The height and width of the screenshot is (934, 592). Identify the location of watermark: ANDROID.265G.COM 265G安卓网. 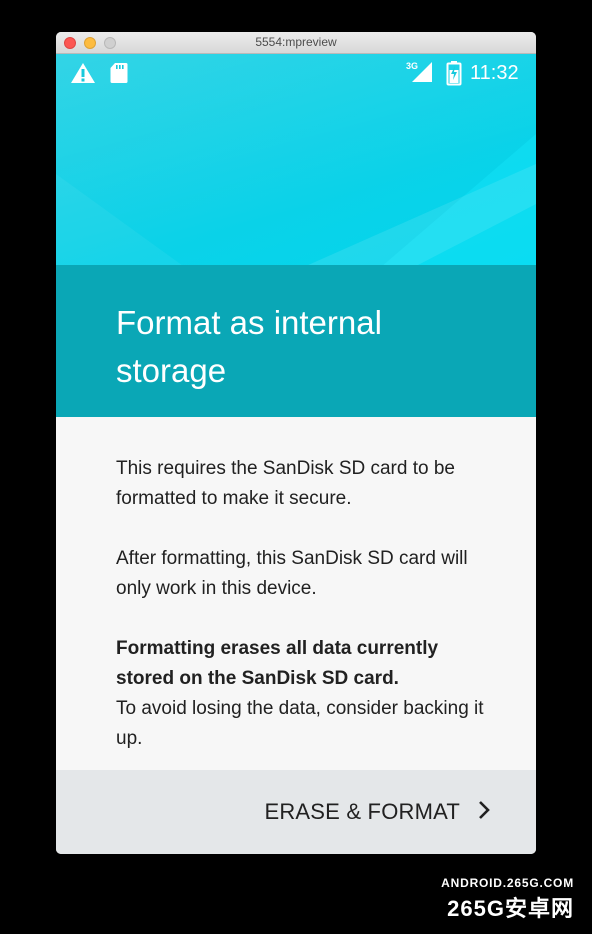
(507, 899).